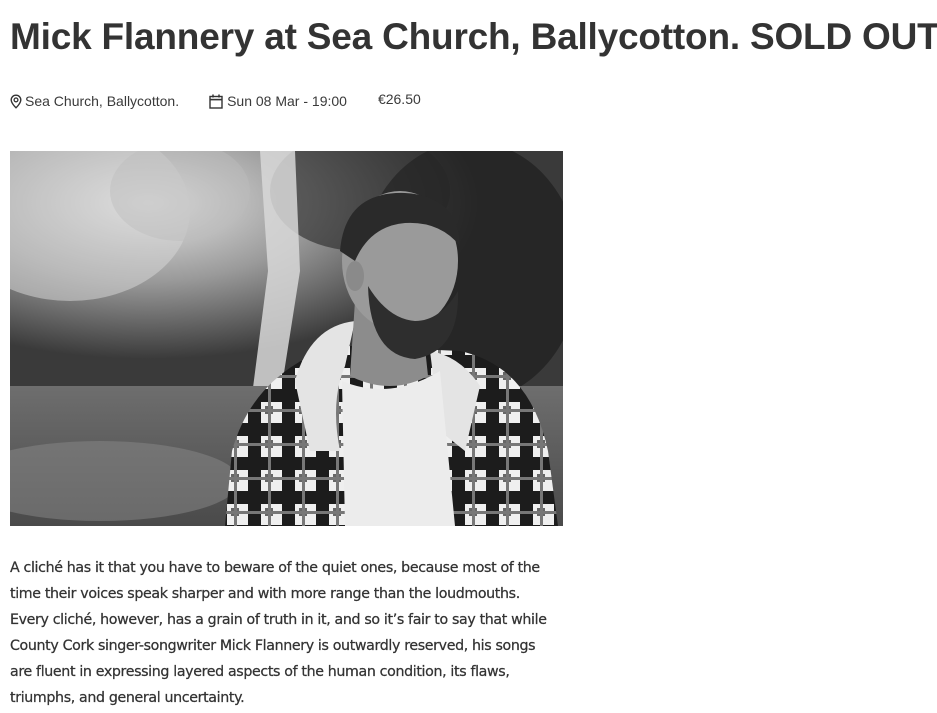 This screenshot has width=937, height=713. I want to click on event-date-text: Sun 08 Mar - 19:00, so click(287, 101).